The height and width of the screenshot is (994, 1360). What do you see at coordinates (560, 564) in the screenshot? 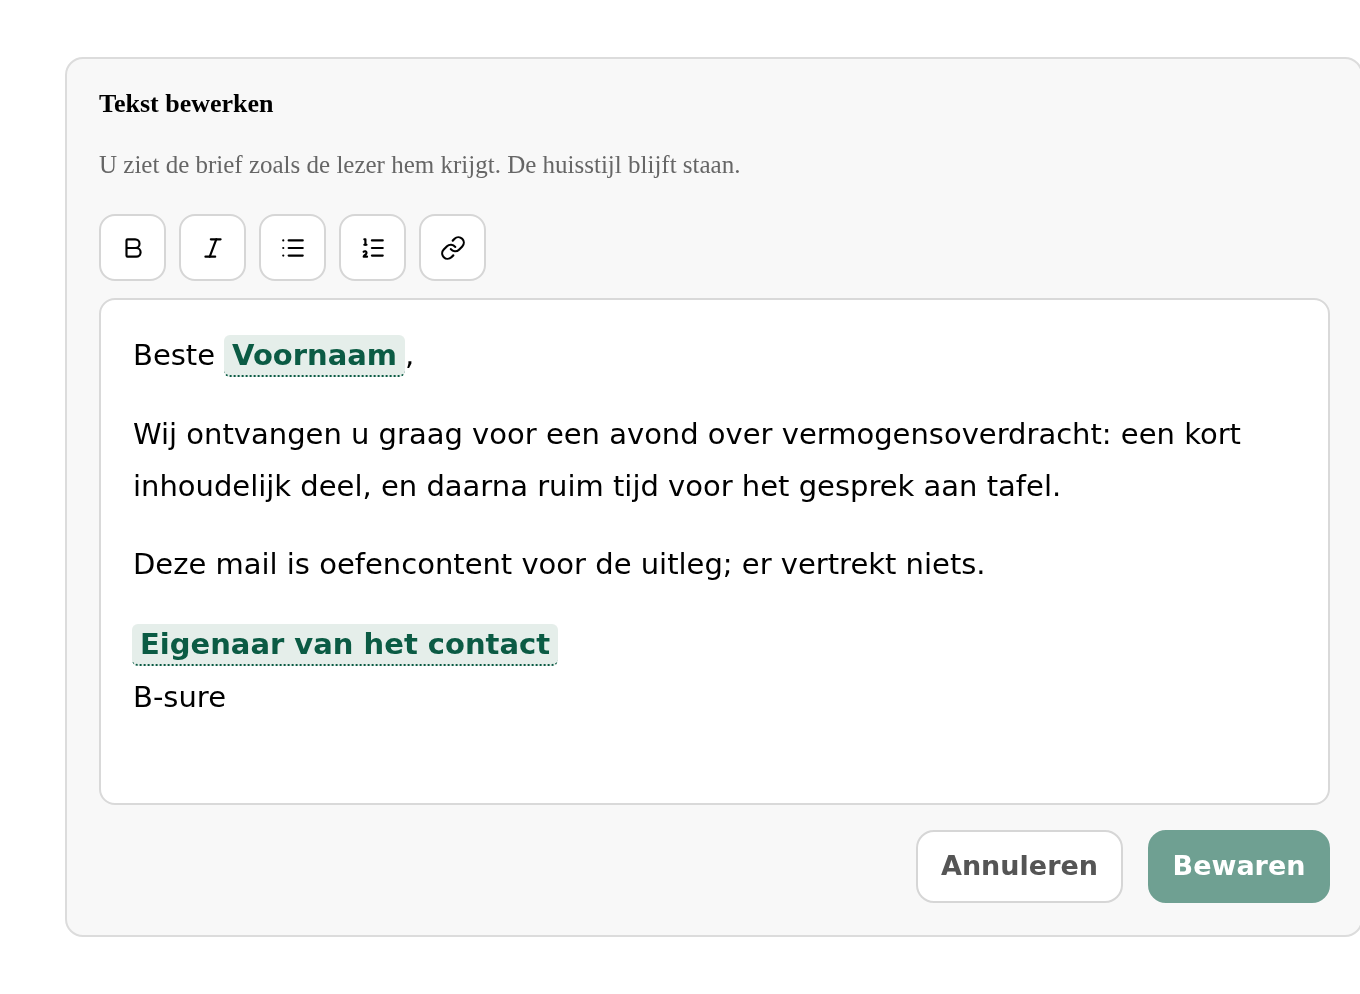
I see `body-paragraph: Deze mail is oefencontent voor de uitleg; er vertrekt niets.` at bounding box center [560, 564].